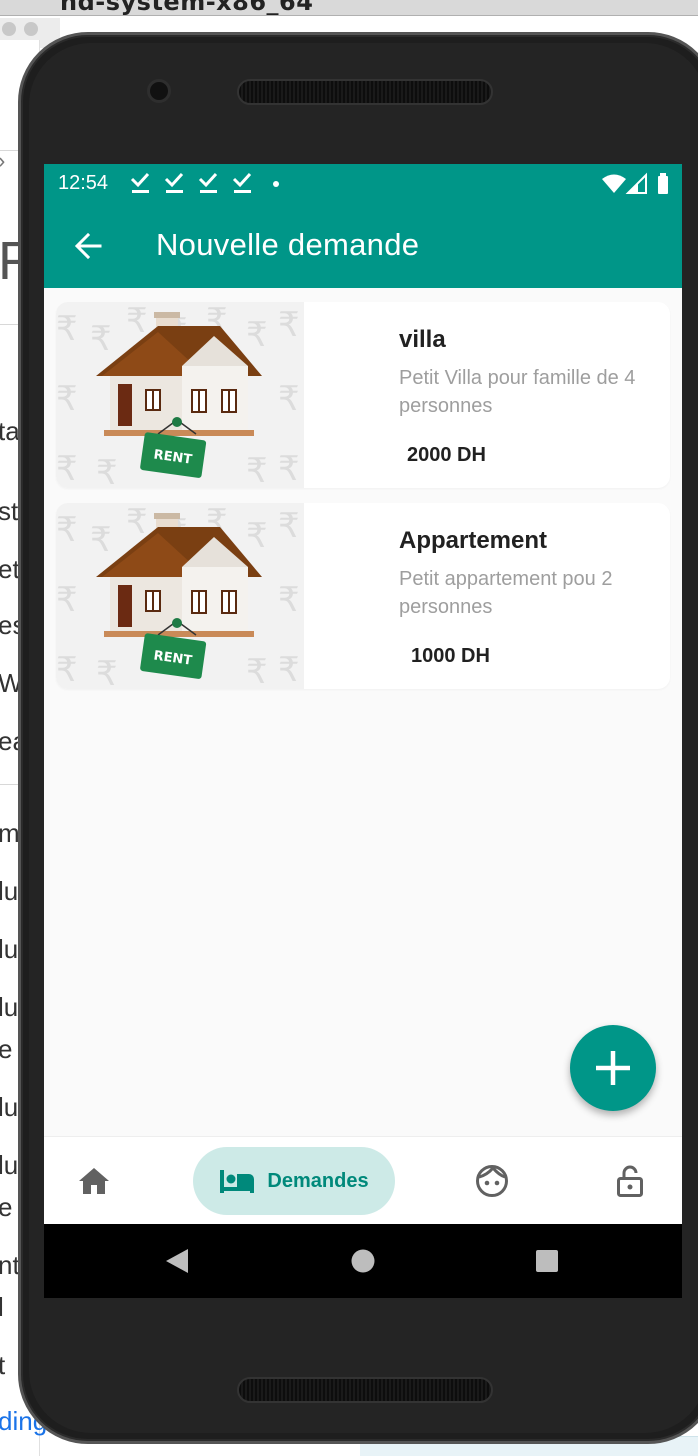  What do you see at coordinates (422, 339) in the screenshot?
I see `listing-title: villa` at bounding box center [422, 339].